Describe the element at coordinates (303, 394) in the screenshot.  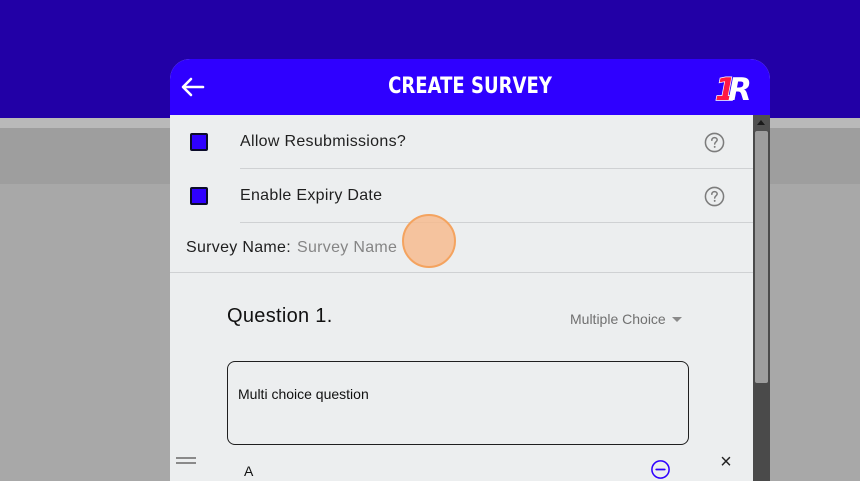
I see `question-text: Multi choice question` at that location.